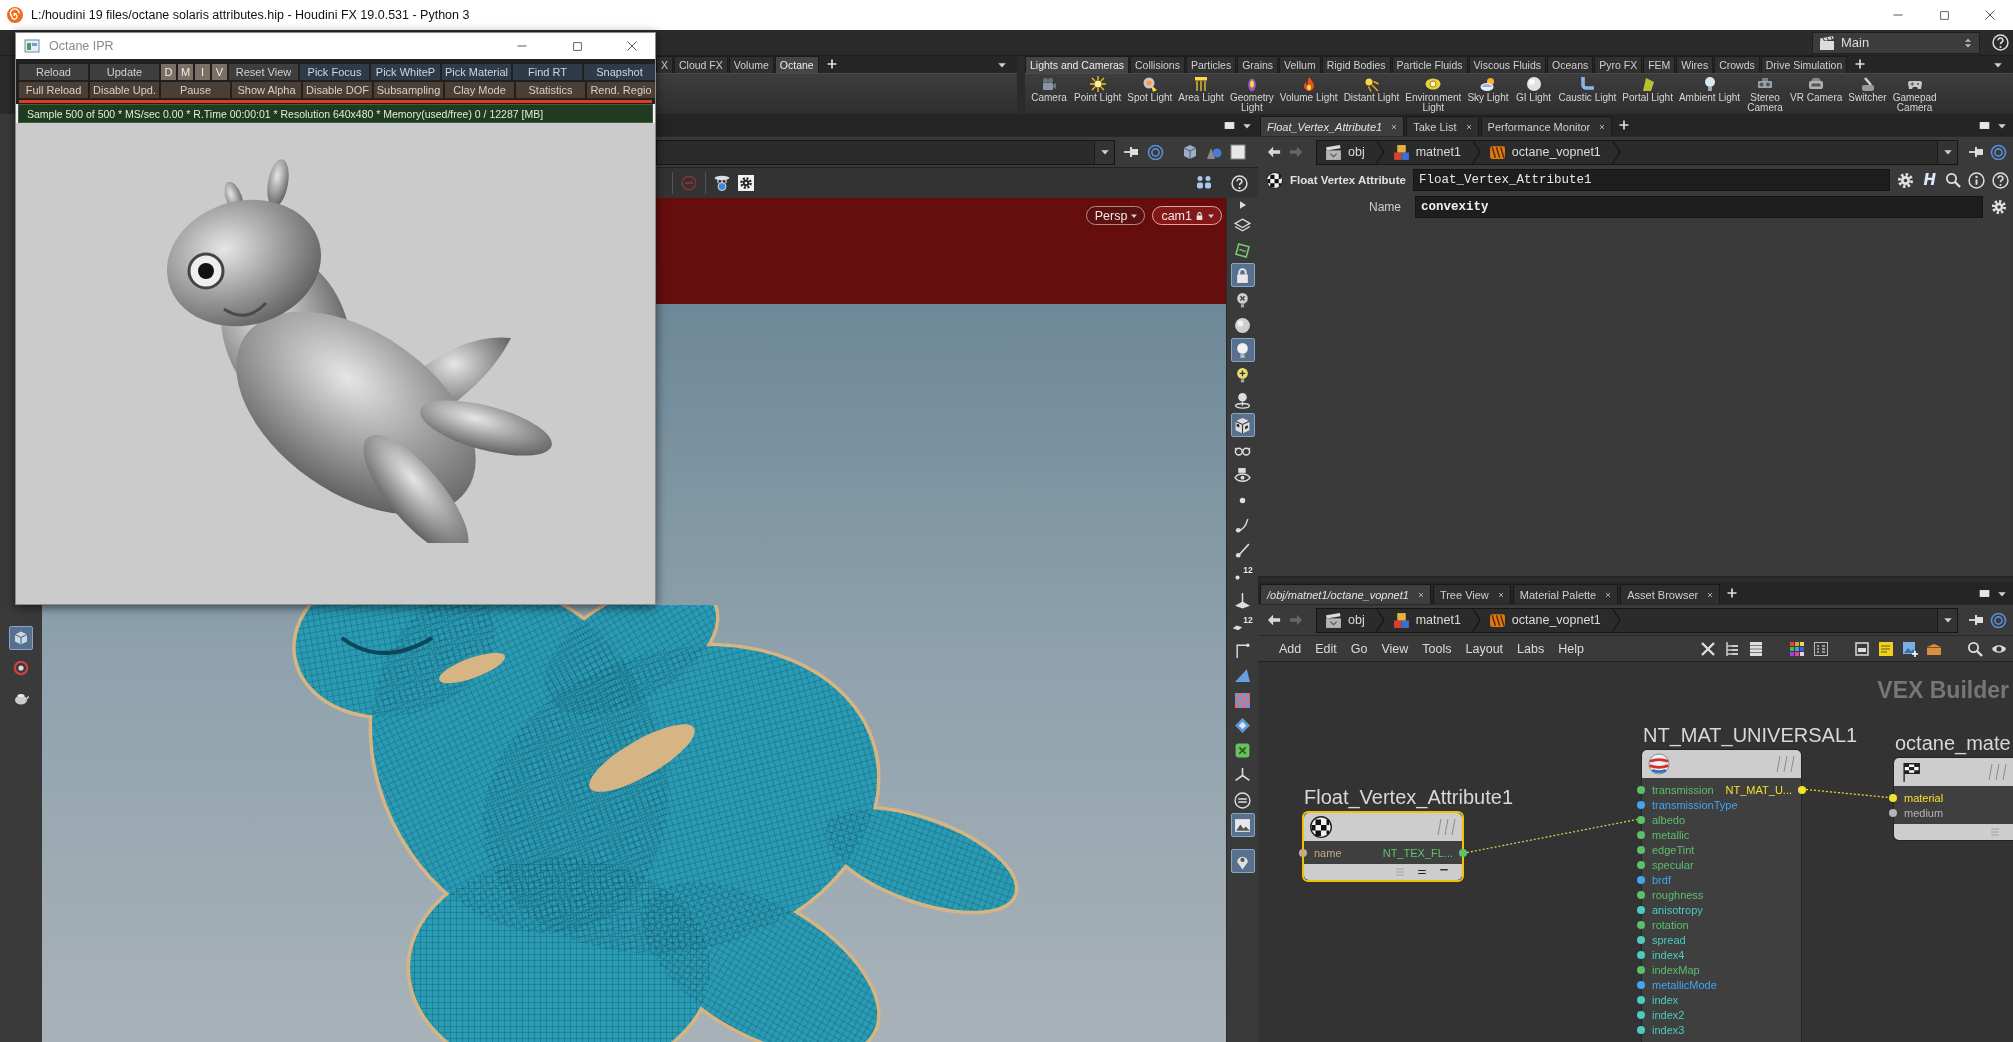  I want to click on render-button: Pause, so click(195, 90).